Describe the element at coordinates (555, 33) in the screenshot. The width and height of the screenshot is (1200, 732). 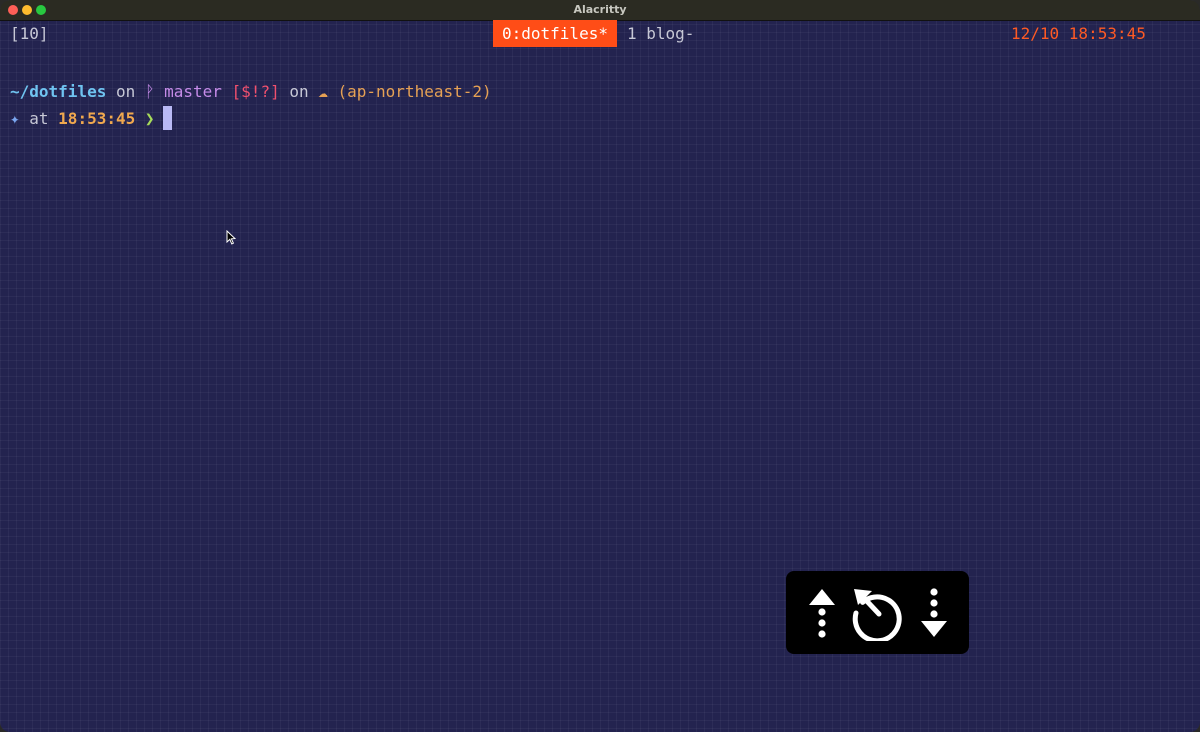
I see `tmux-window-active: 0:dotfiles*` at that location.